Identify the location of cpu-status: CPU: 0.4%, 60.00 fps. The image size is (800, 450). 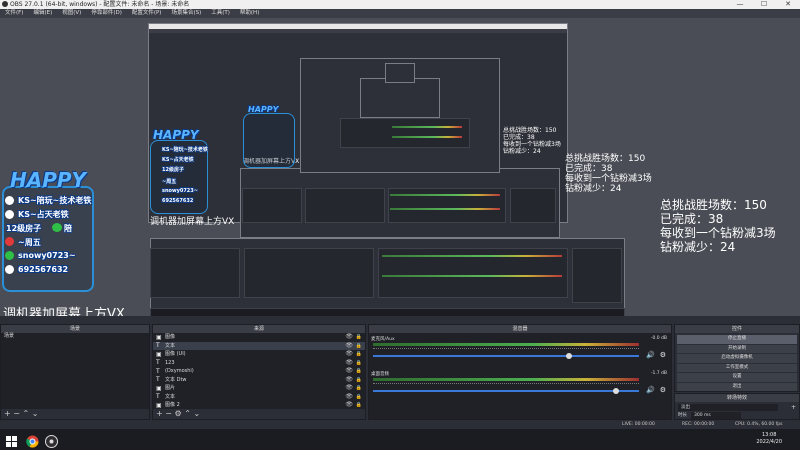
(759, 424).